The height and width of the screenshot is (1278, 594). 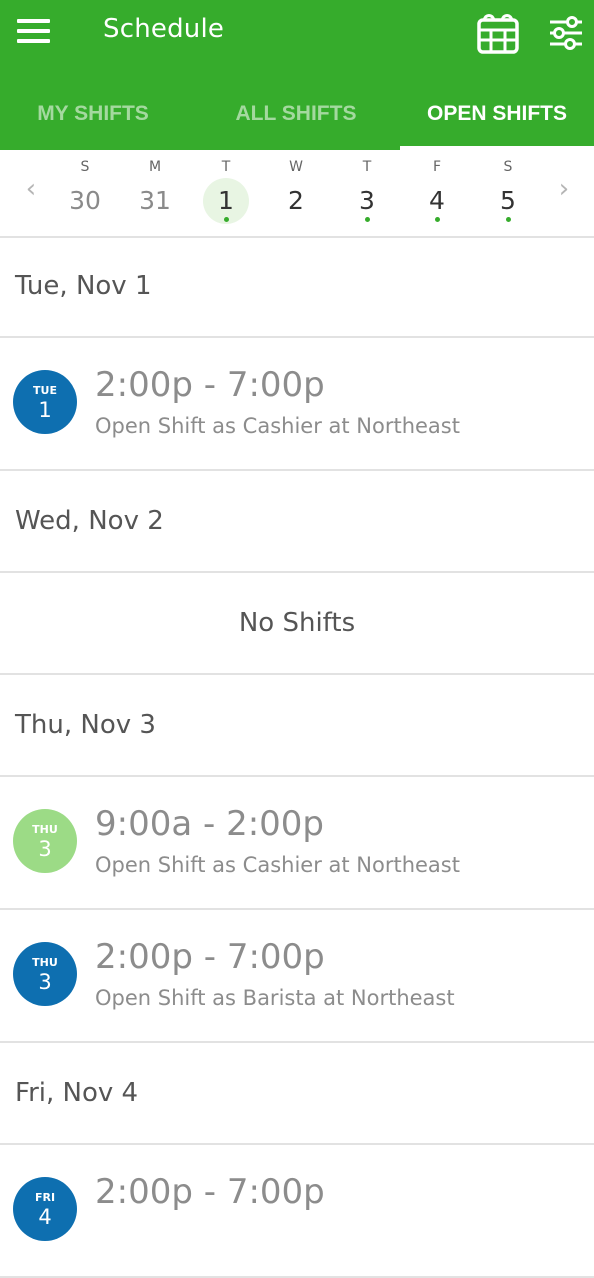 What do you see at coordinates (437, 167) in the screenshot?
I see `day-of-week-label: F` at bounding box center [437, 167].